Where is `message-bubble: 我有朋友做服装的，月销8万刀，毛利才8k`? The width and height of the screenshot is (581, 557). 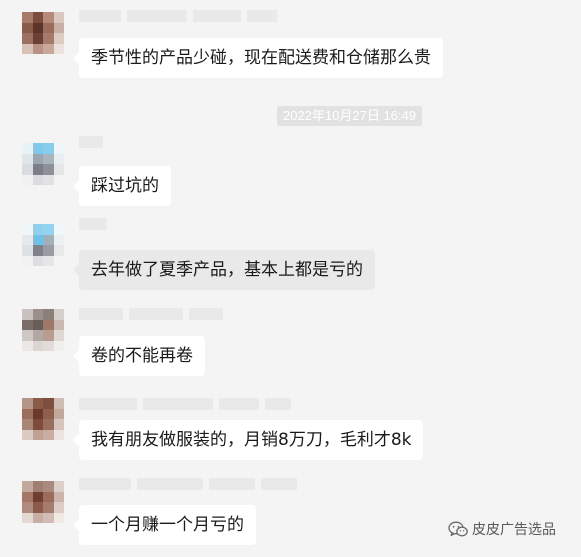 message-bubble: 我有朋友做服装的，月销8万刀，毛利才8k is located at coordinates (248, 440).